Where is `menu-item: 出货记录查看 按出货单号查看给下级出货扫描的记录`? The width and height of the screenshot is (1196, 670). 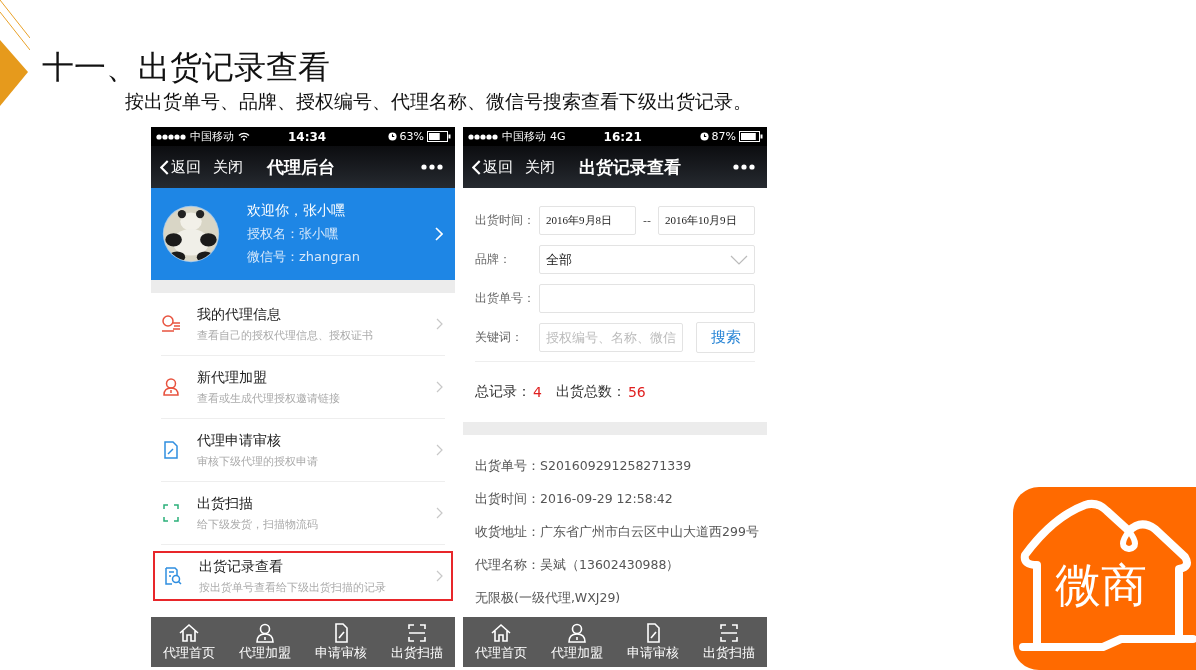 menu-item: 出货记录查看 按出货单号查看给下级出货扫描的记录 is located at coordinates (303, 576).